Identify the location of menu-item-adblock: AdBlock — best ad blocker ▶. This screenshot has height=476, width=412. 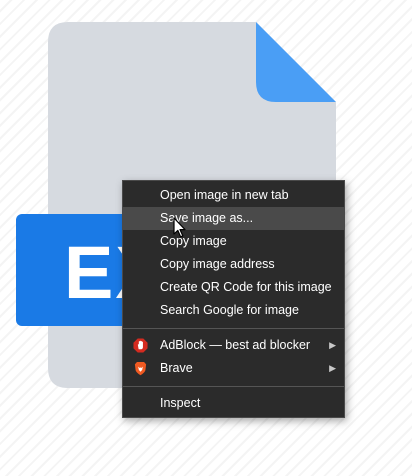
(233, 345).